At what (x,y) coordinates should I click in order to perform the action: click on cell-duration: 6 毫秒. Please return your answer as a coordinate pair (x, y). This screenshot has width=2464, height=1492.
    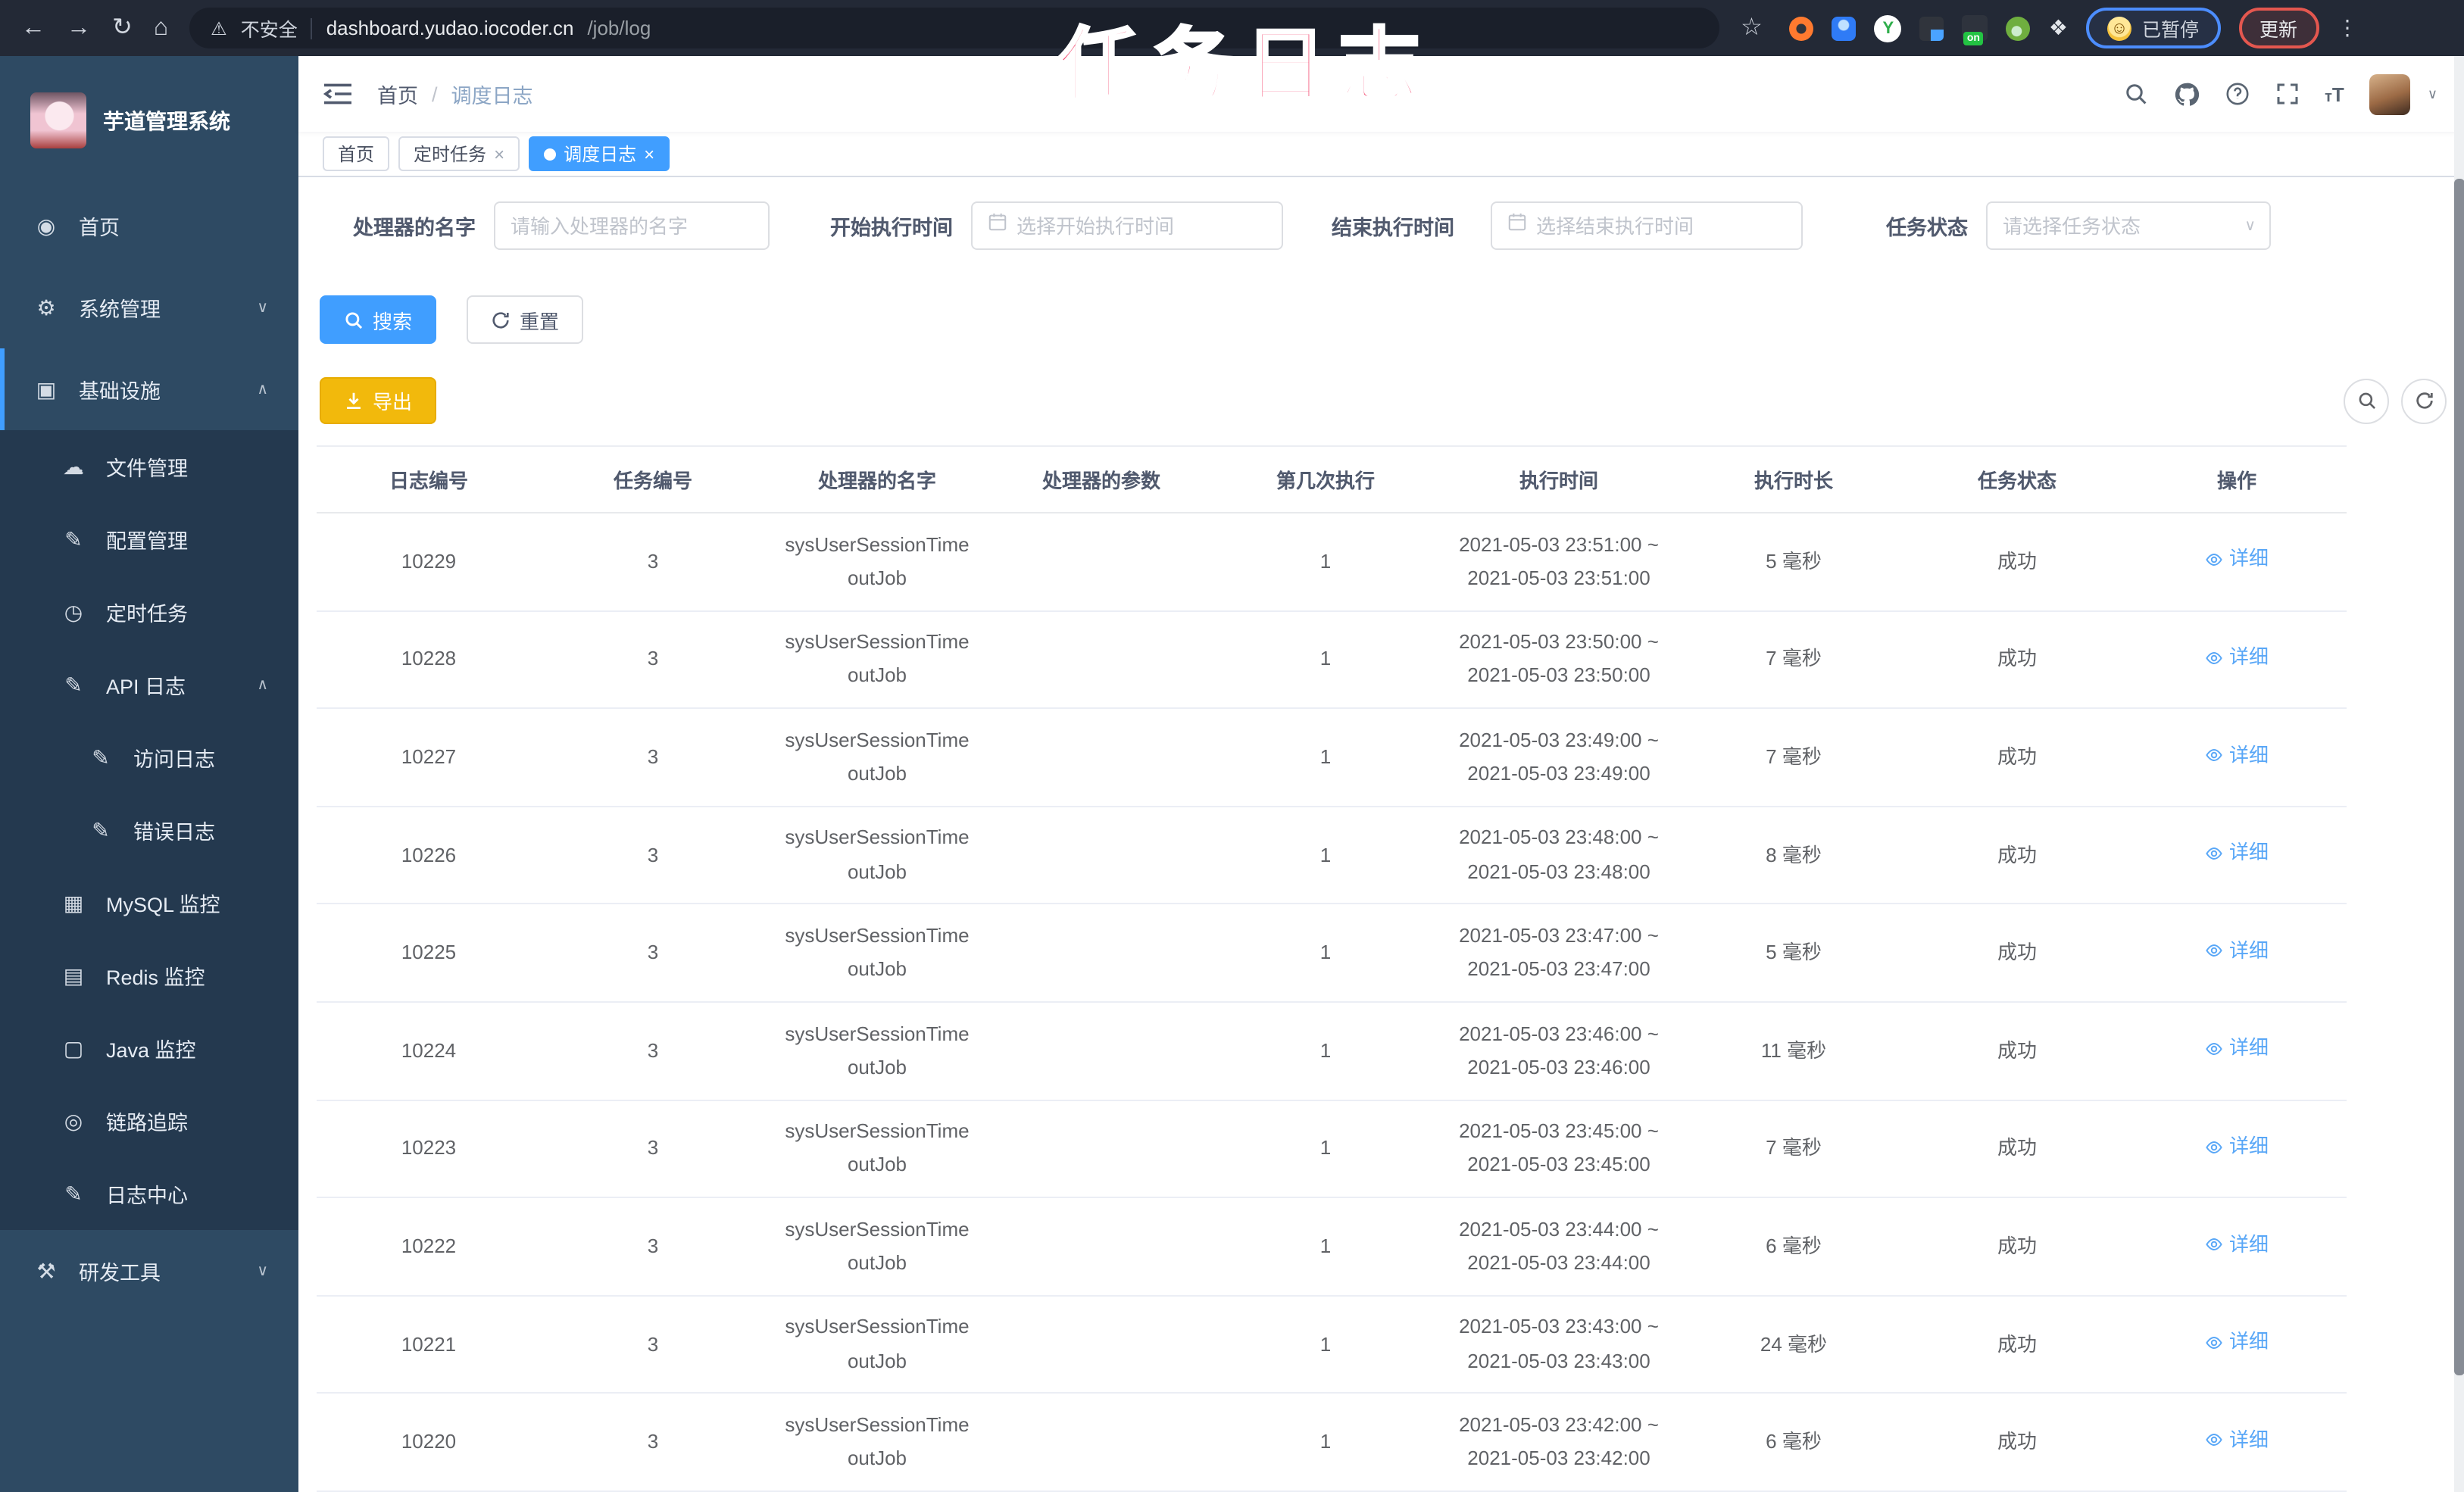
    Looking at the image, I should click on (1793, 1442).